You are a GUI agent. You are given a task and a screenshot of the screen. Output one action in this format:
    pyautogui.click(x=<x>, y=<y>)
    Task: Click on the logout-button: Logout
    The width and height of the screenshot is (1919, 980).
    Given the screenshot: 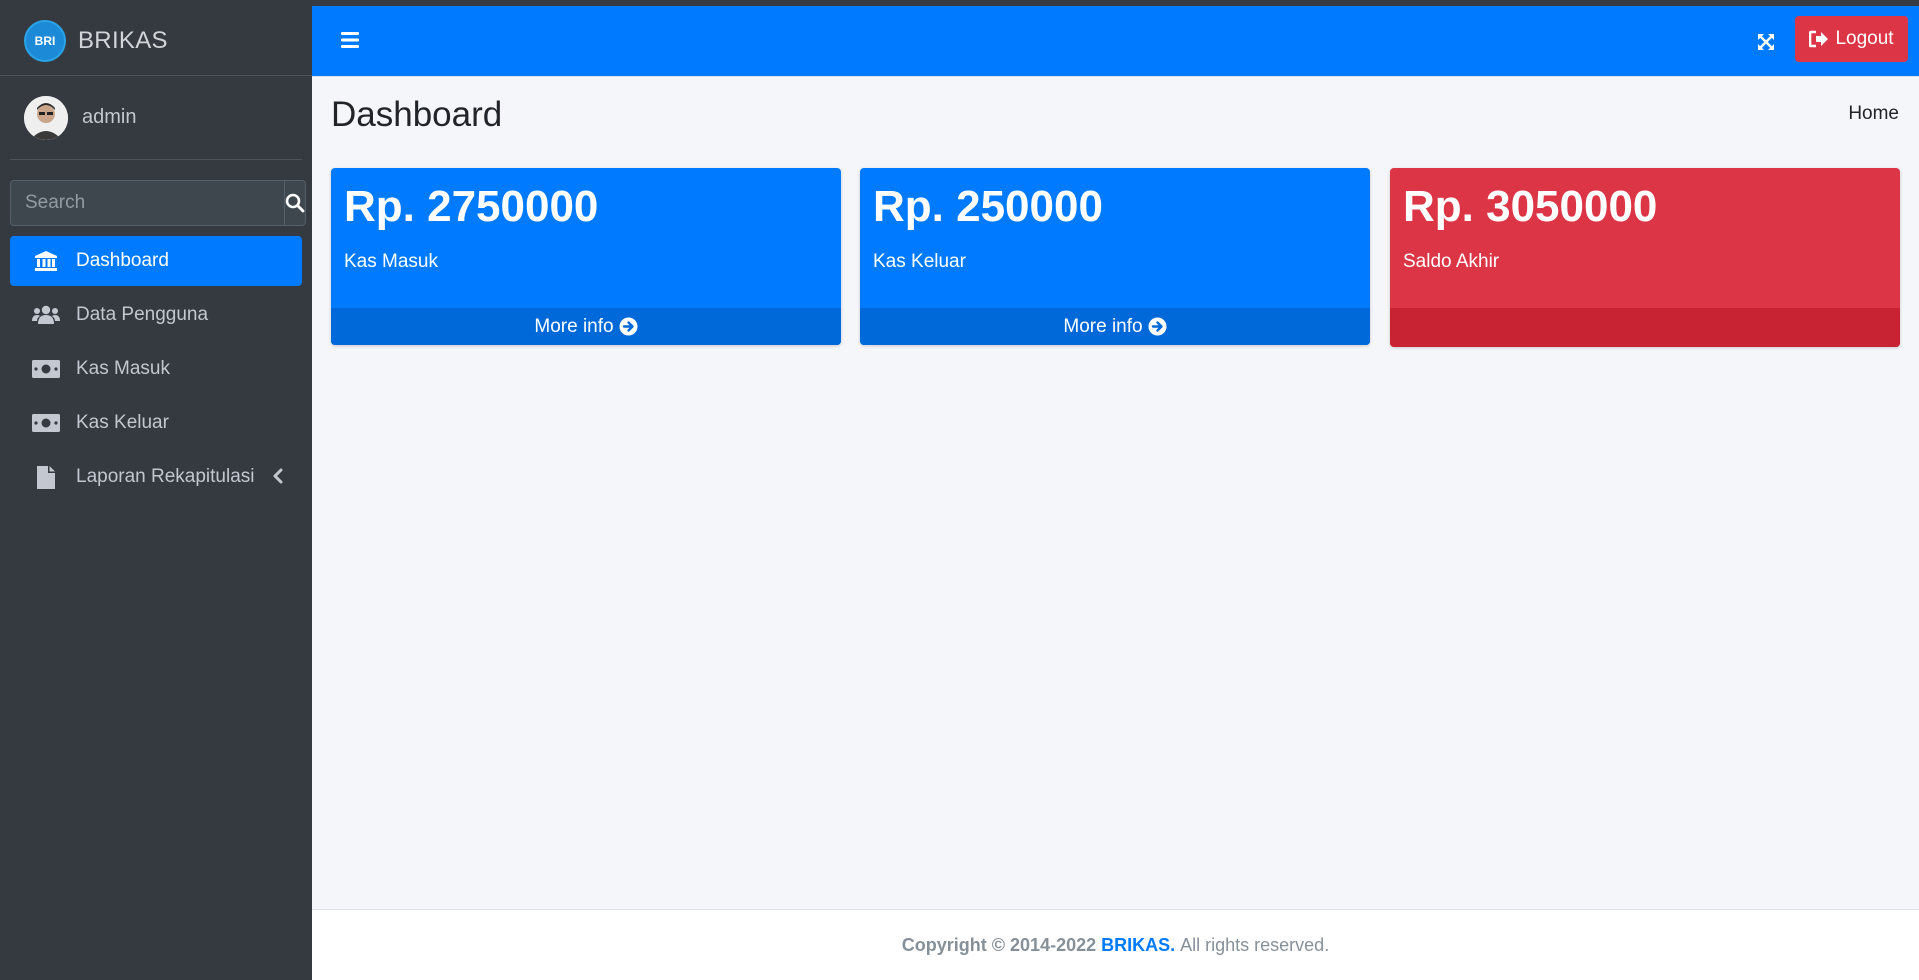 What is the action you would take?
    pyautogui.click(x=1851, y=39)
    